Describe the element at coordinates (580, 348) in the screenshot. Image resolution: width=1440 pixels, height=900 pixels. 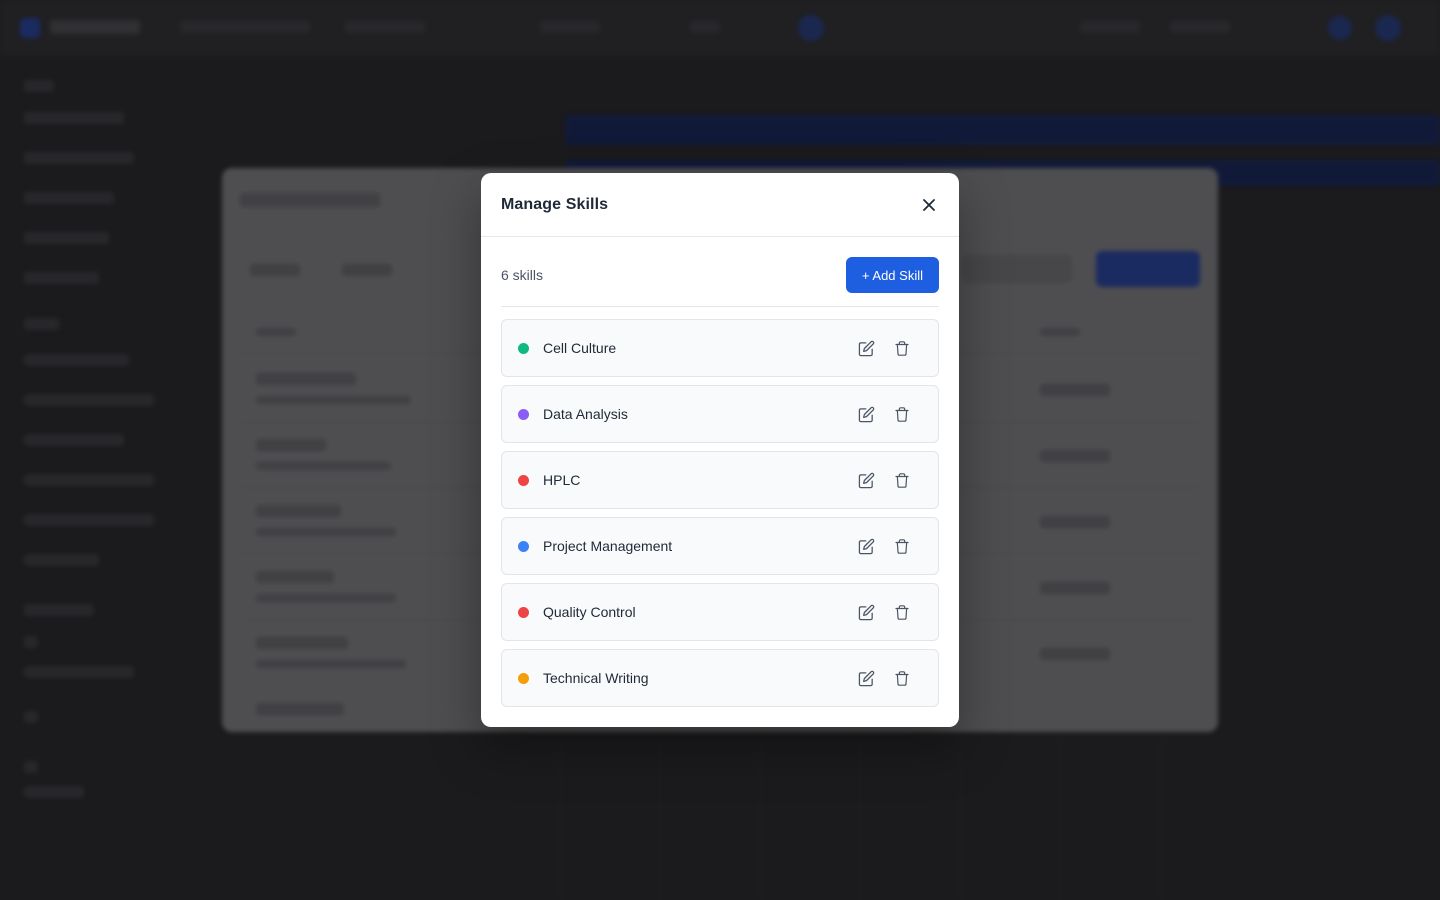
I see `skill-name: Cell Culture` at that location.